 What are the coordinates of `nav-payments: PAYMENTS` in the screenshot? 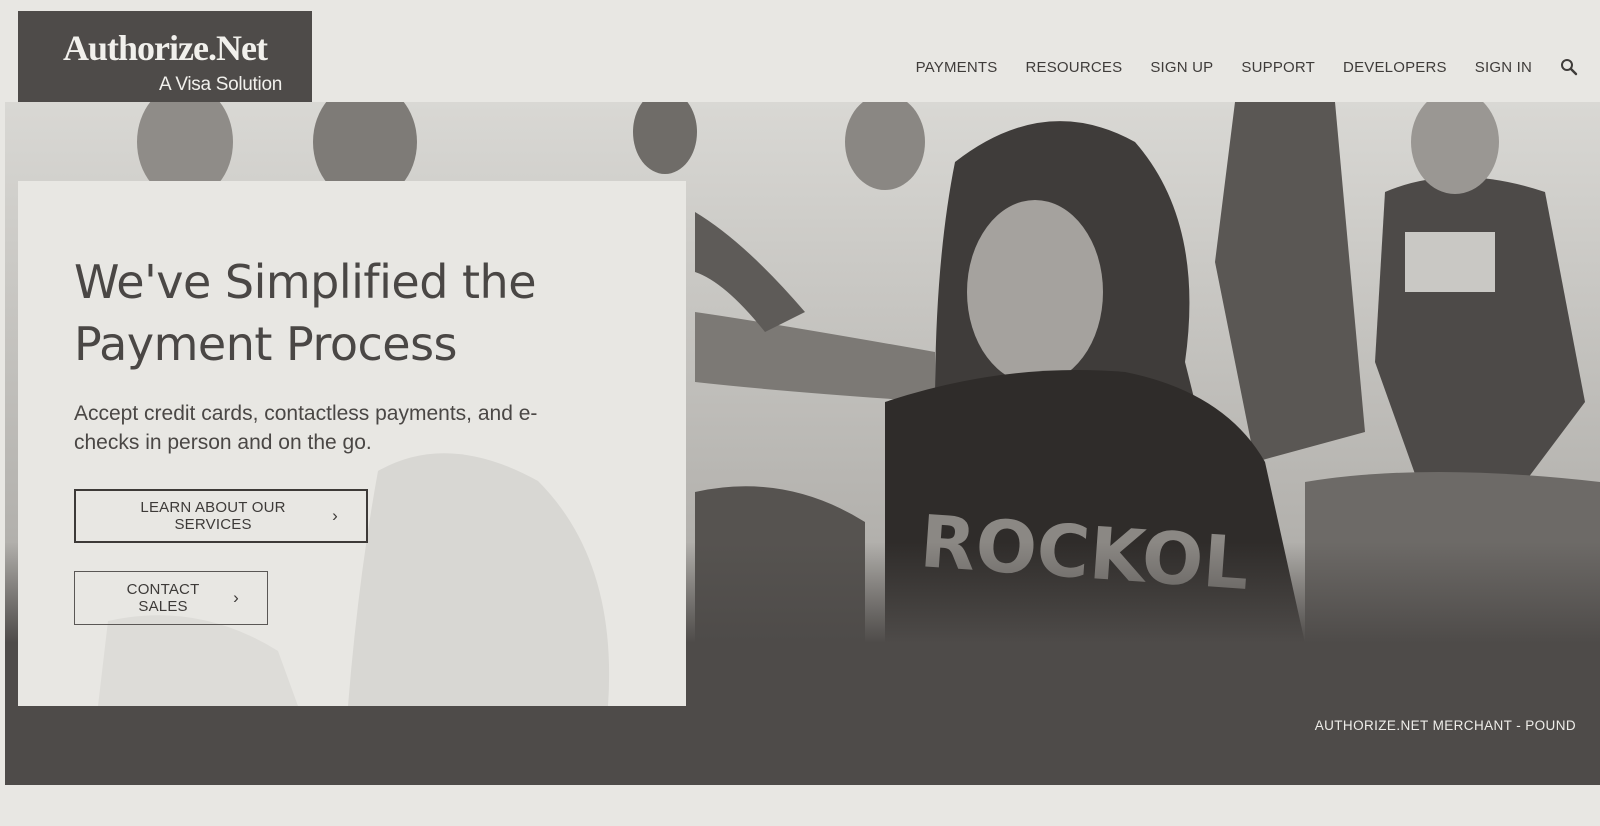 It's located at (957, 67).